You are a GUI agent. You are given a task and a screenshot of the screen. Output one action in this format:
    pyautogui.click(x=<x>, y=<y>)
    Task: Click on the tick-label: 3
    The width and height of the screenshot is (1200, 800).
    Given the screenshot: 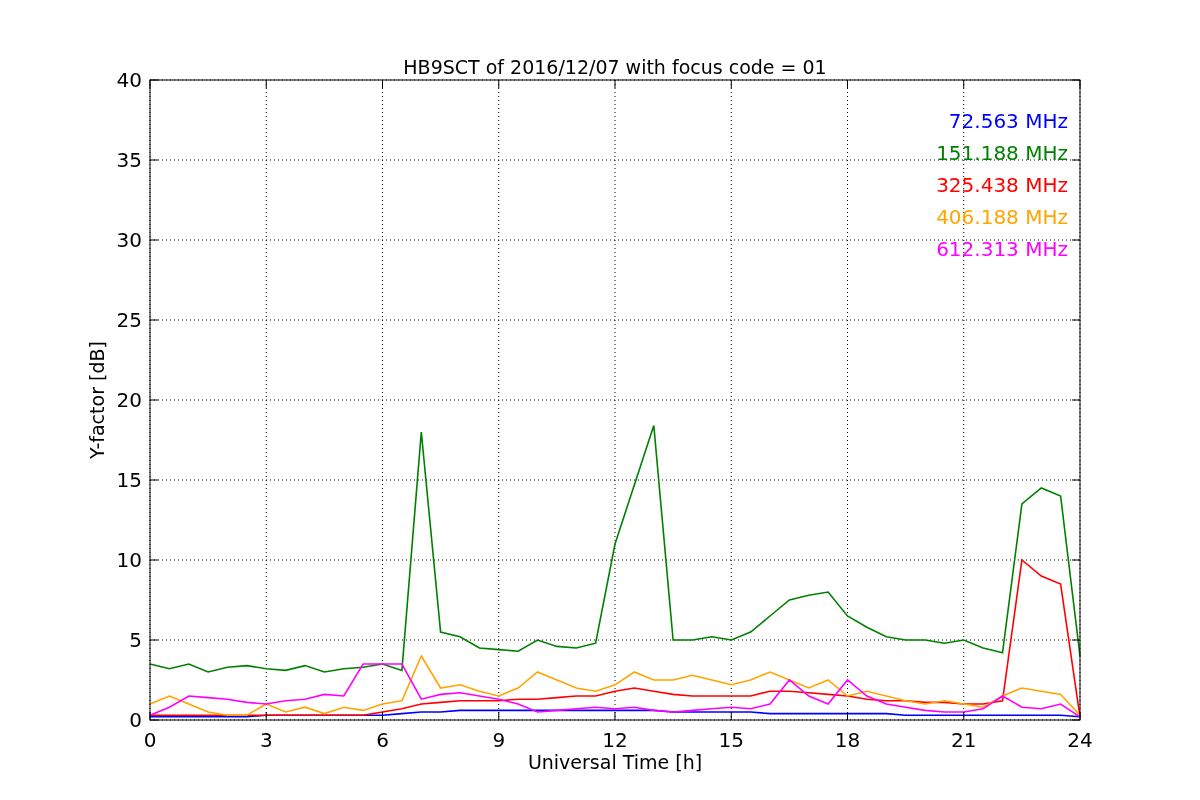 What is the action you would take?
    pyautogui.click(x=266, y=740)
    